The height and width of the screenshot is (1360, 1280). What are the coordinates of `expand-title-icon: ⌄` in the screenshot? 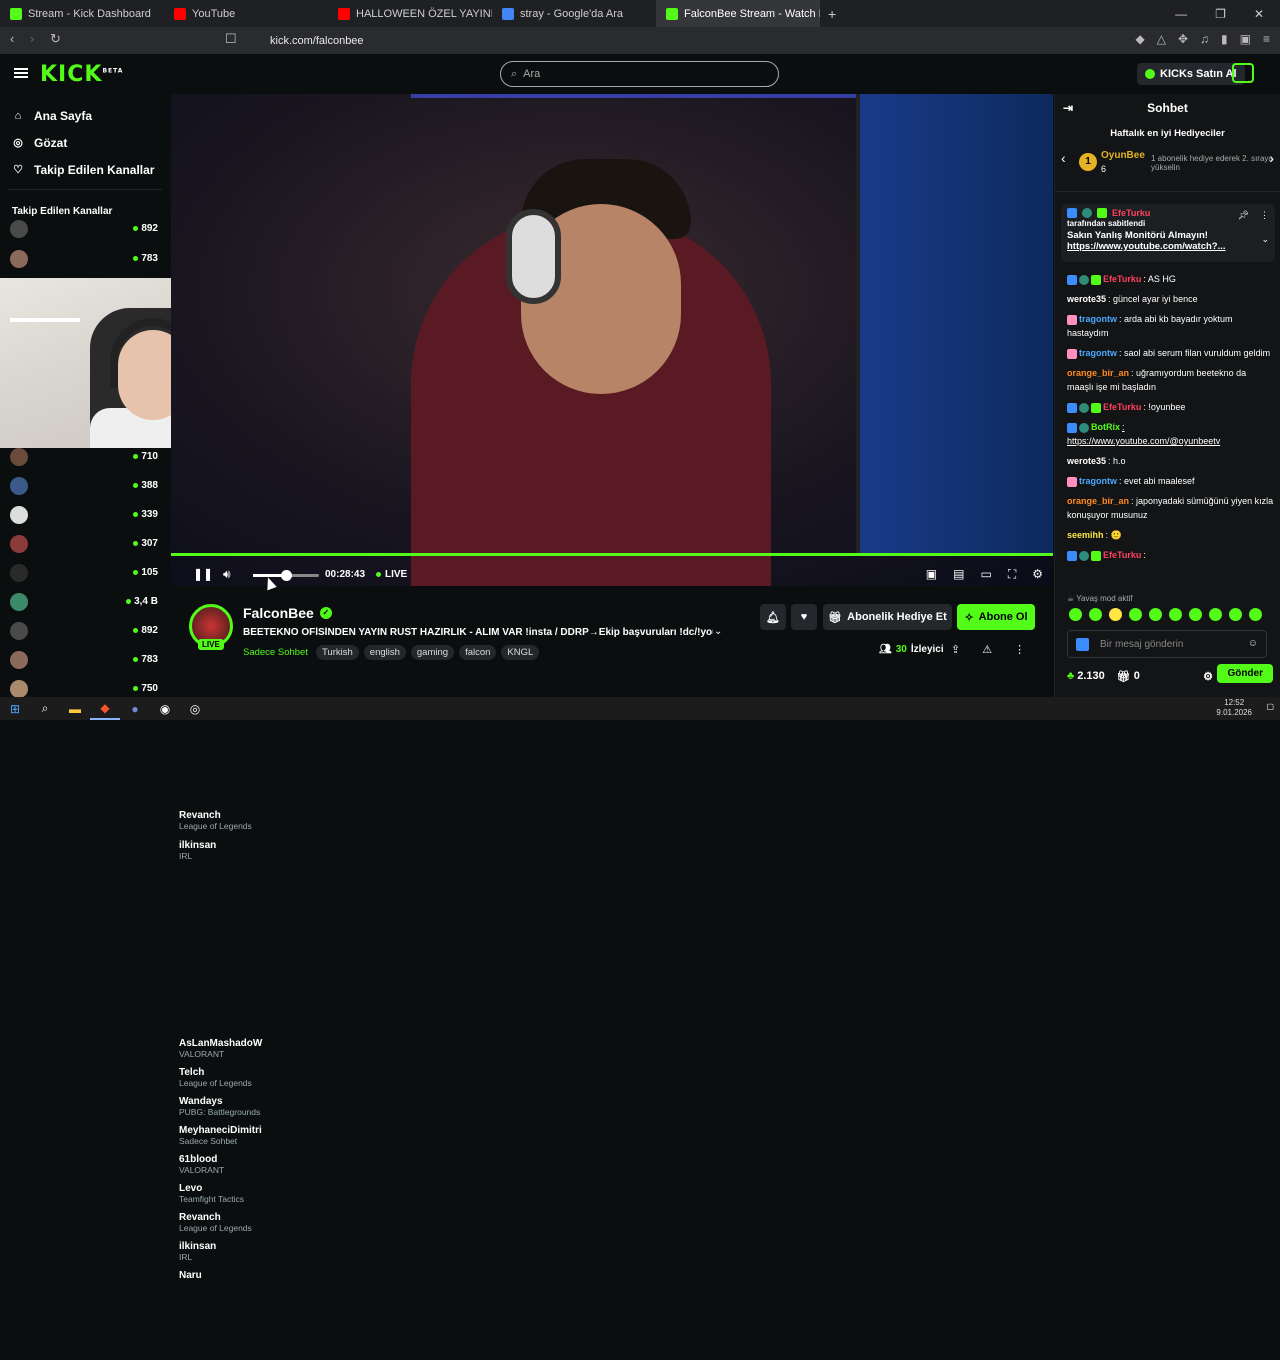 It's located at (718, 631).